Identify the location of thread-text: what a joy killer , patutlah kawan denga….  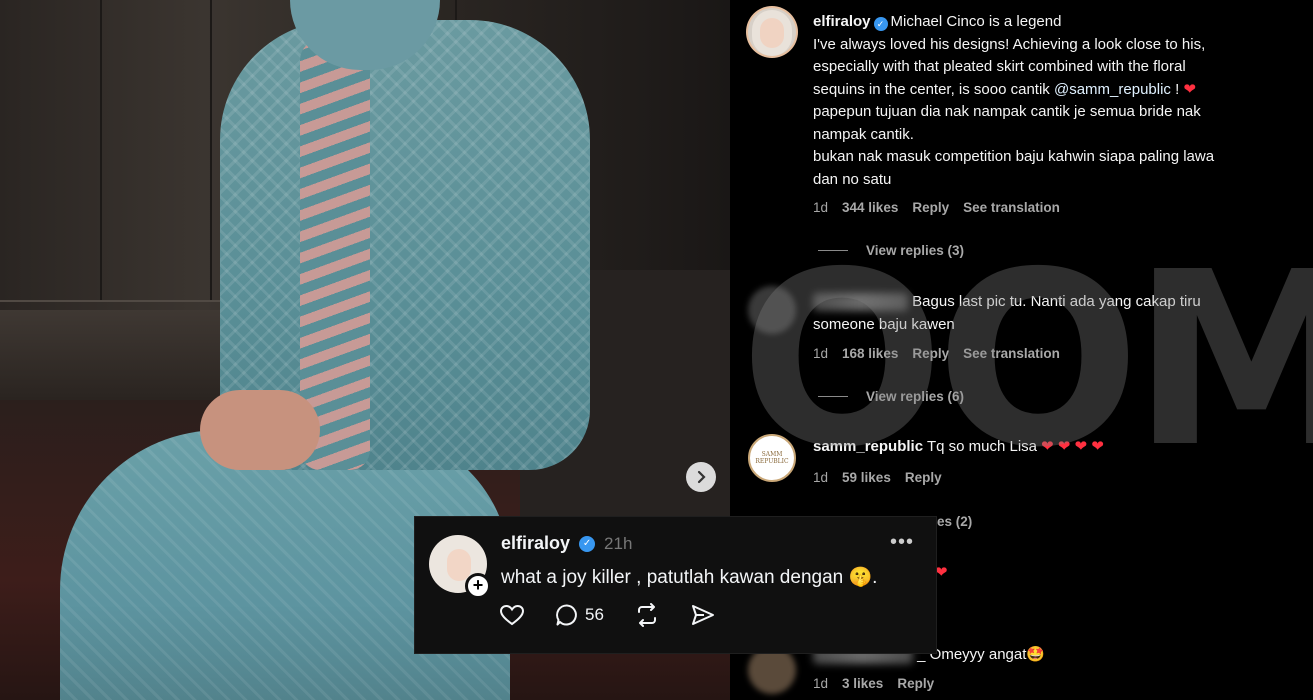
(689, 577).